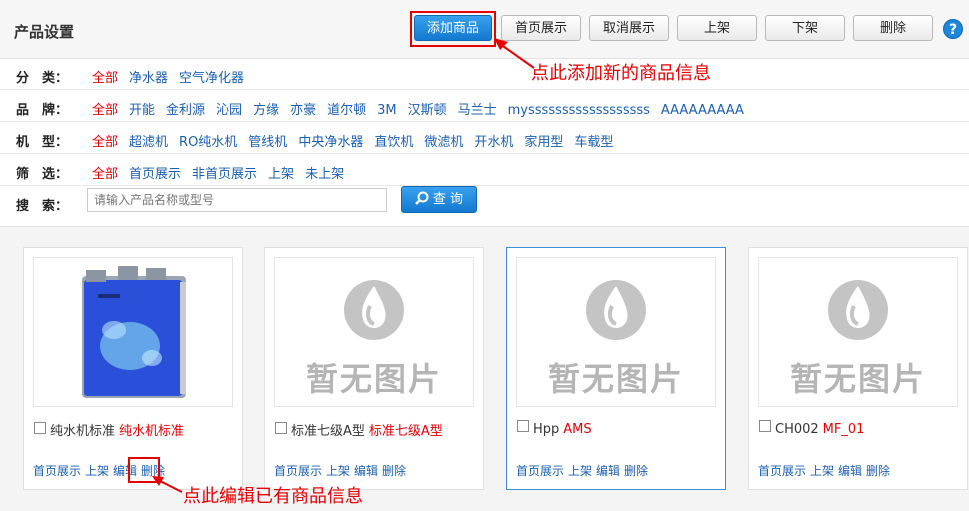  I want to click on filter-option: 上架, so click(281, 174).